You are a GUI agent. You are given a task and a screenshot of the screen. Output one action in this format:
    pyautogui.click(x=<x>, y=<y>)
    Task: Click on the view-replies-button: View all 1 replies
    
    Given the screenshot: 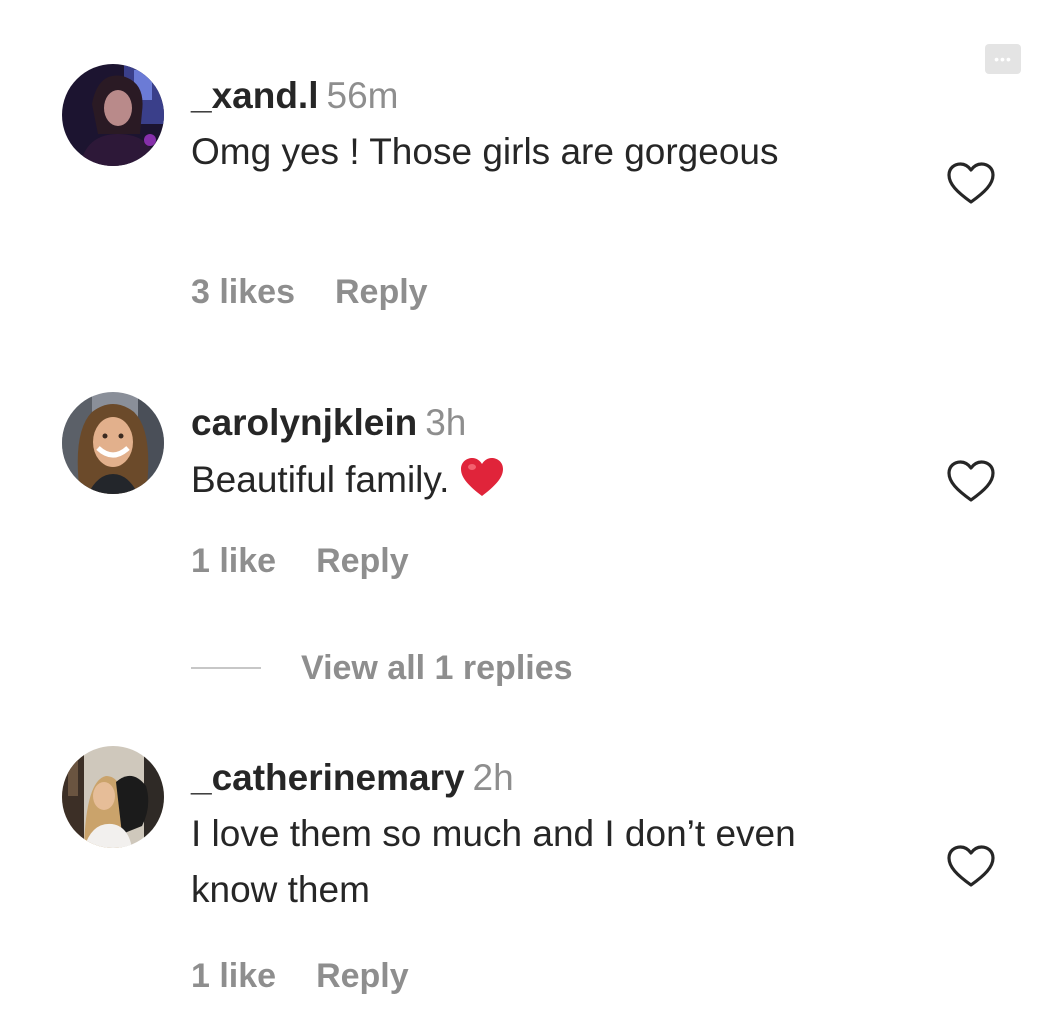 What is the action you would take?
    pyautogui.click(x=382, y=668)
    